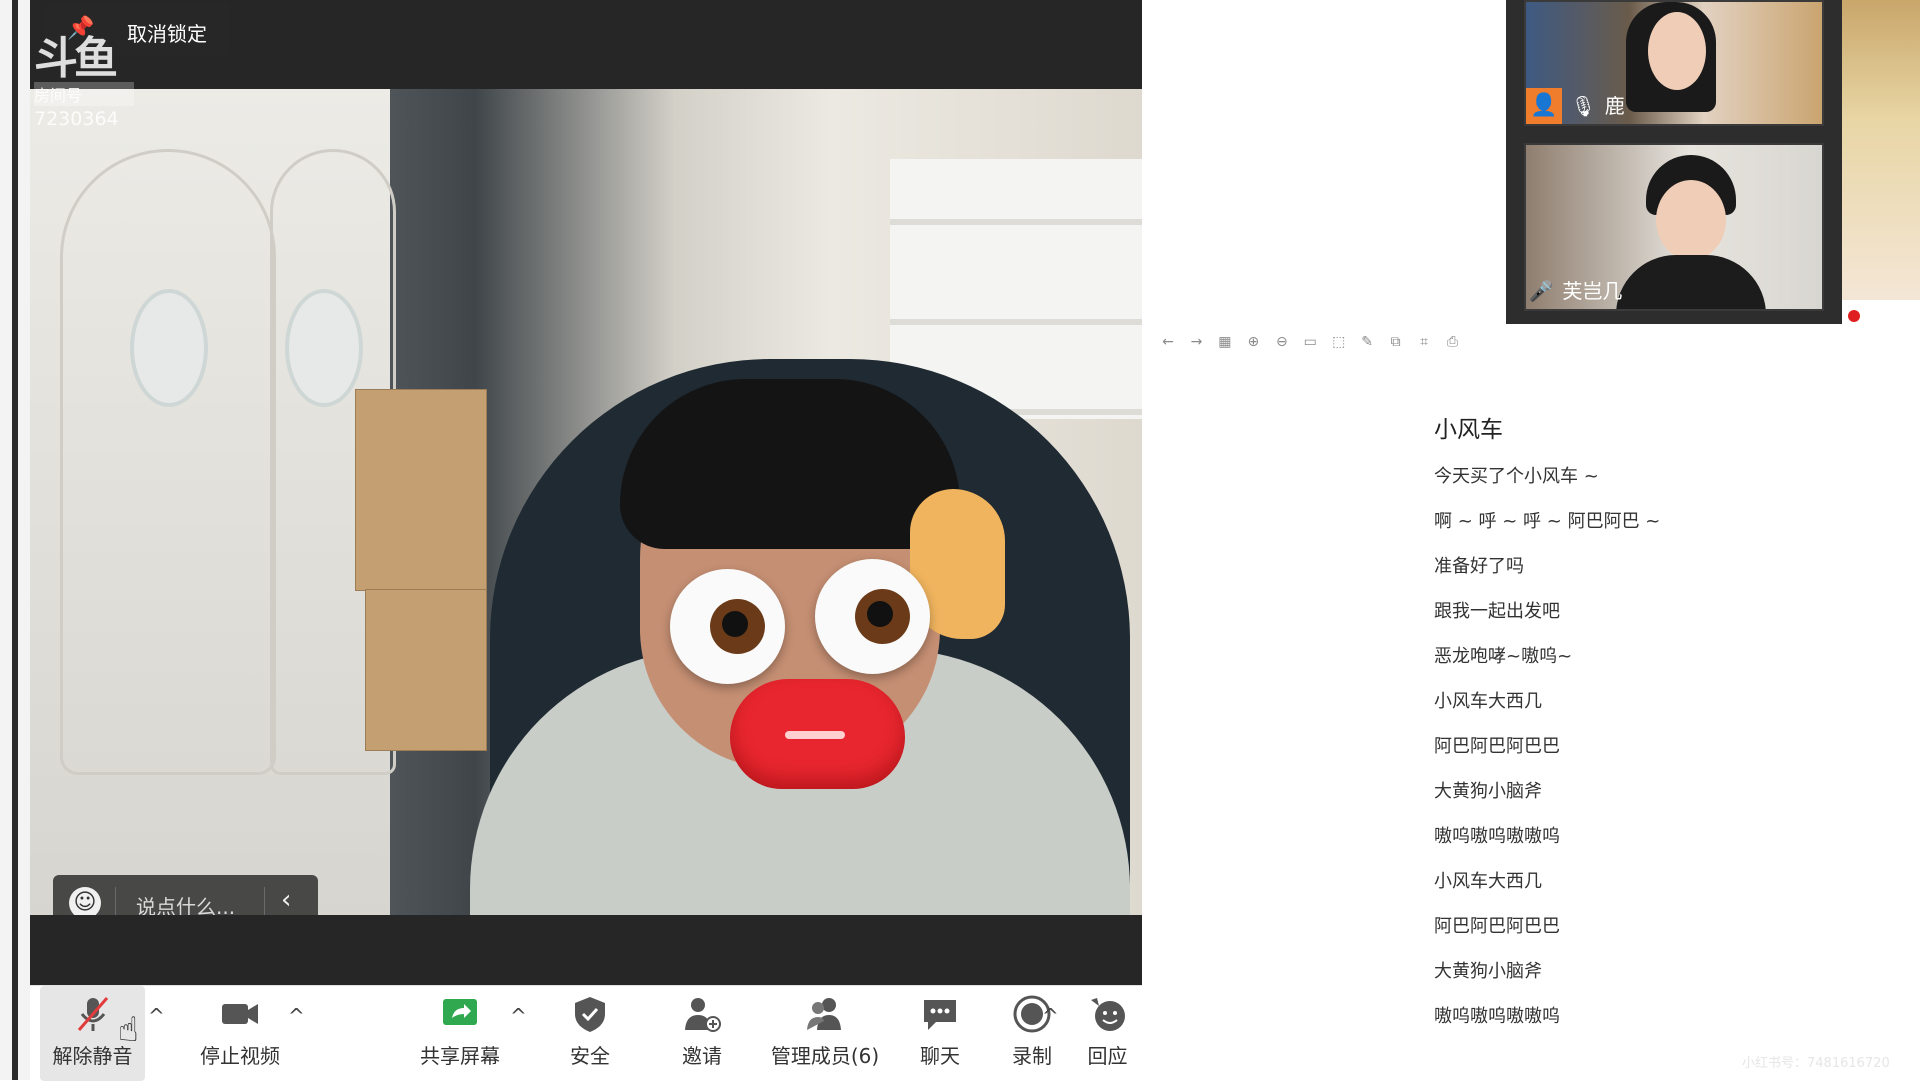  I want to click on participant-shirt, so click(1691, 282).